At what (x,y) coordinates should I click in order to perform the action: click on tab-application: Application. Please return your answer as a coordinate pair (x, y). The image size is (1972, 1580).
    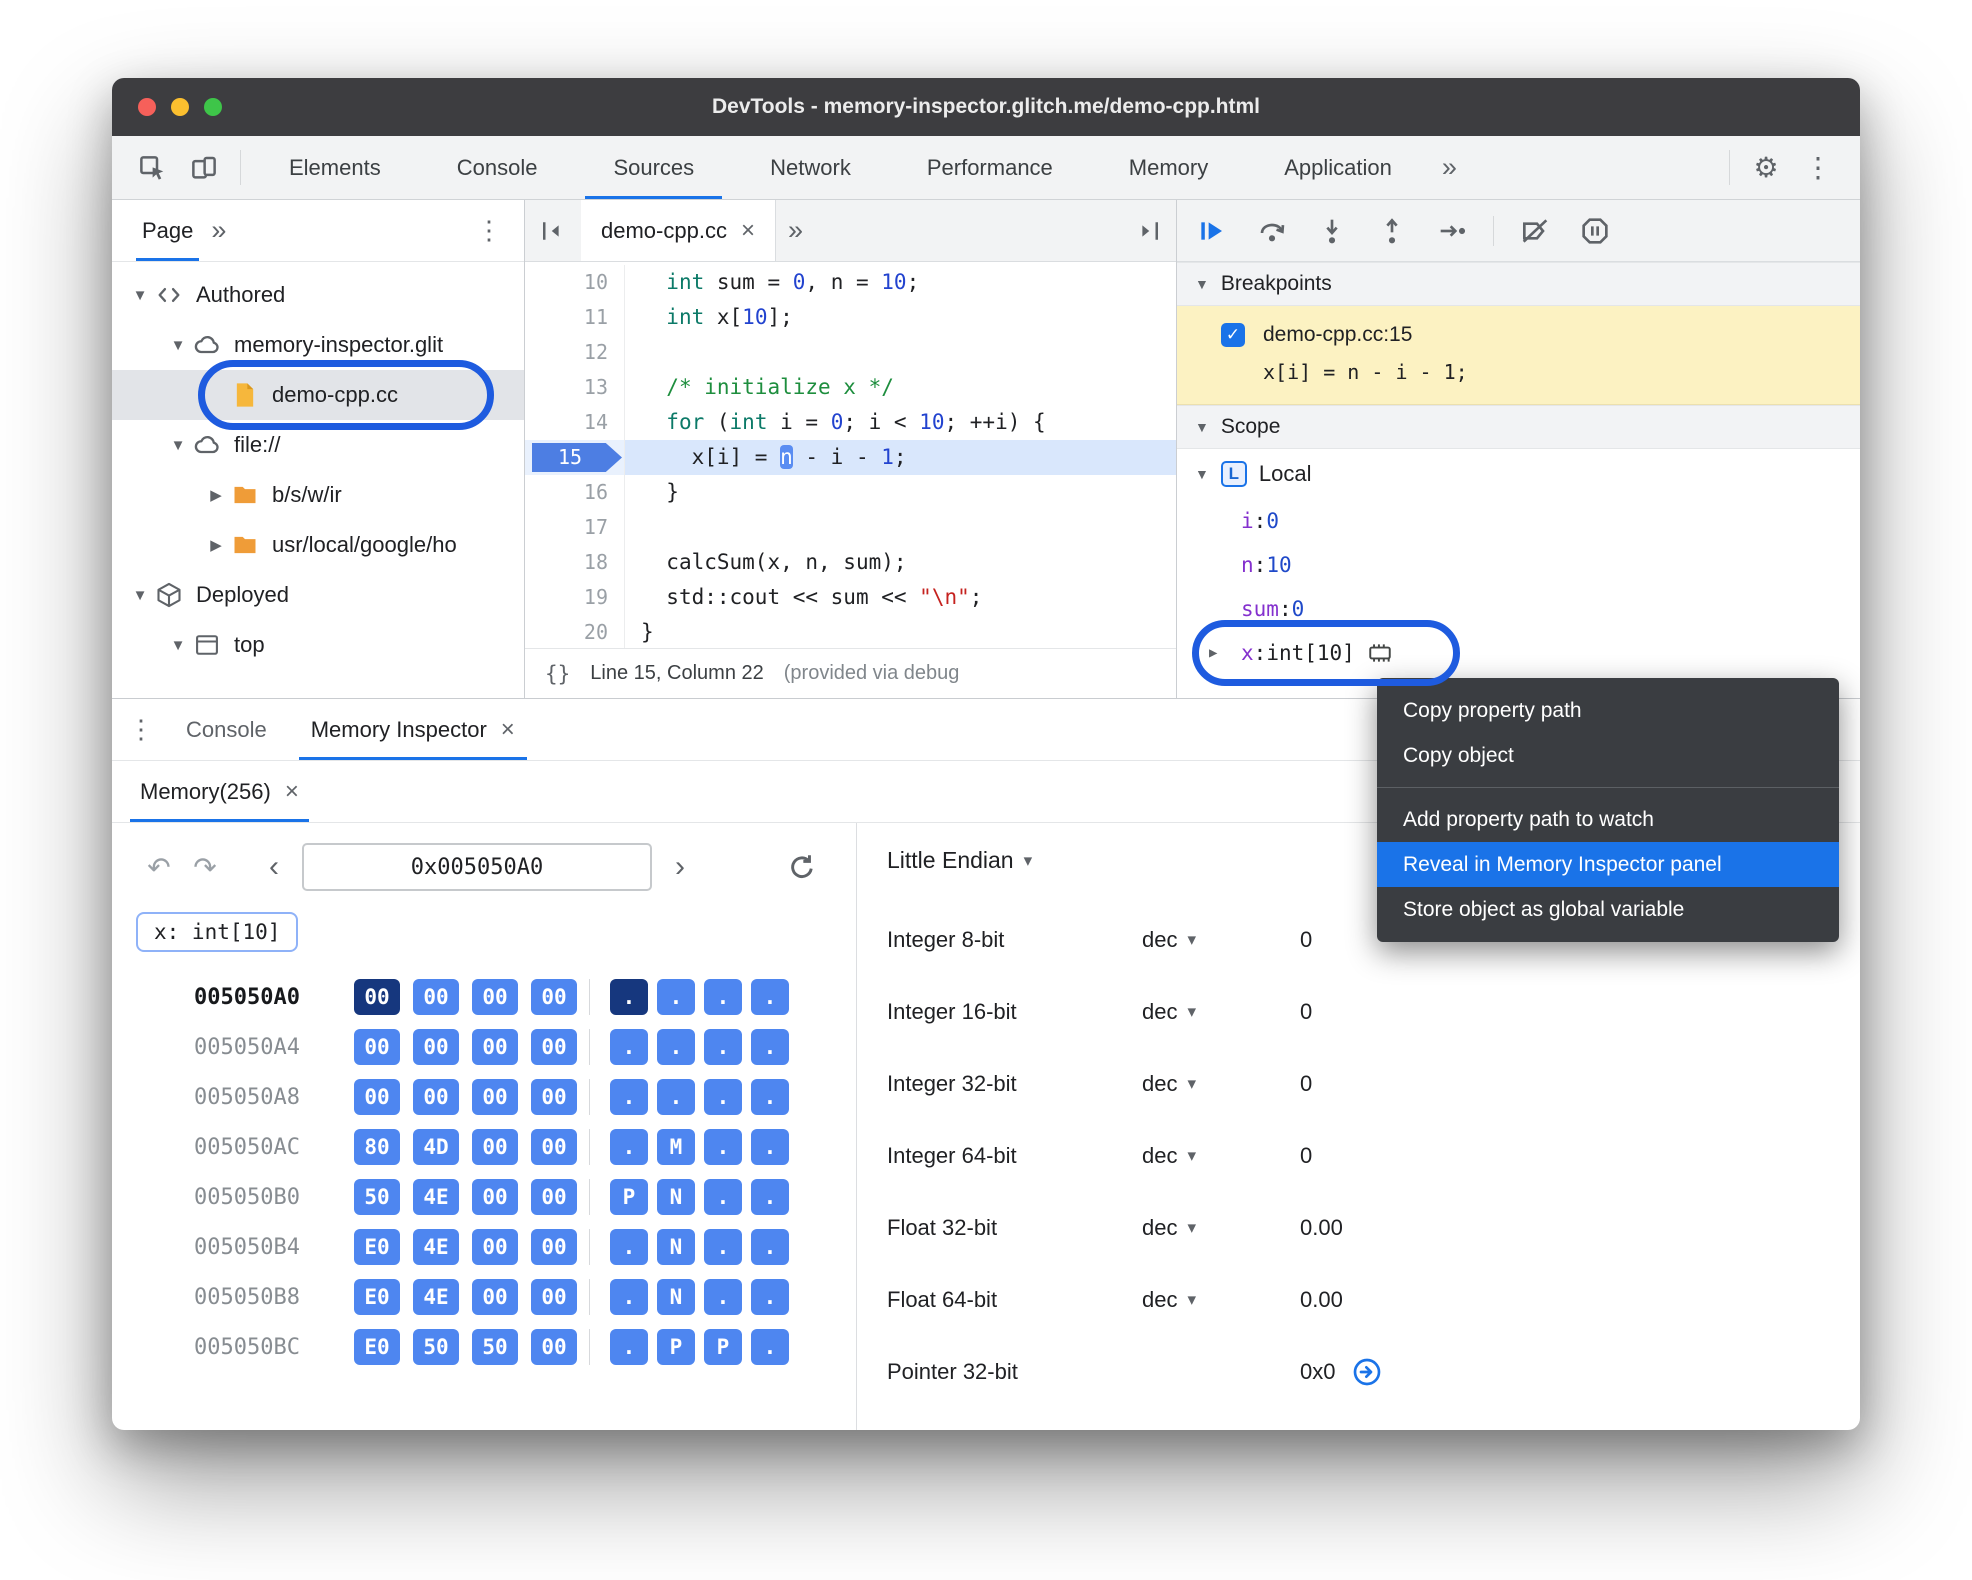
    Looking at the image, I should click on (1338, 167).